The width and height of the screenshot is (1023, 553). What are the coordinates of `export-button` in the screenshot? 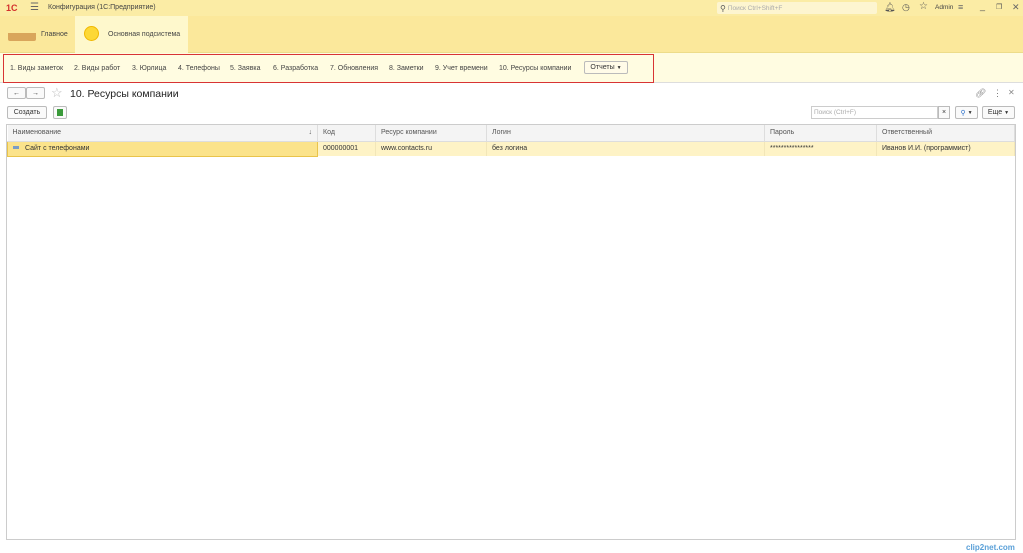 It's located at (60, 112).